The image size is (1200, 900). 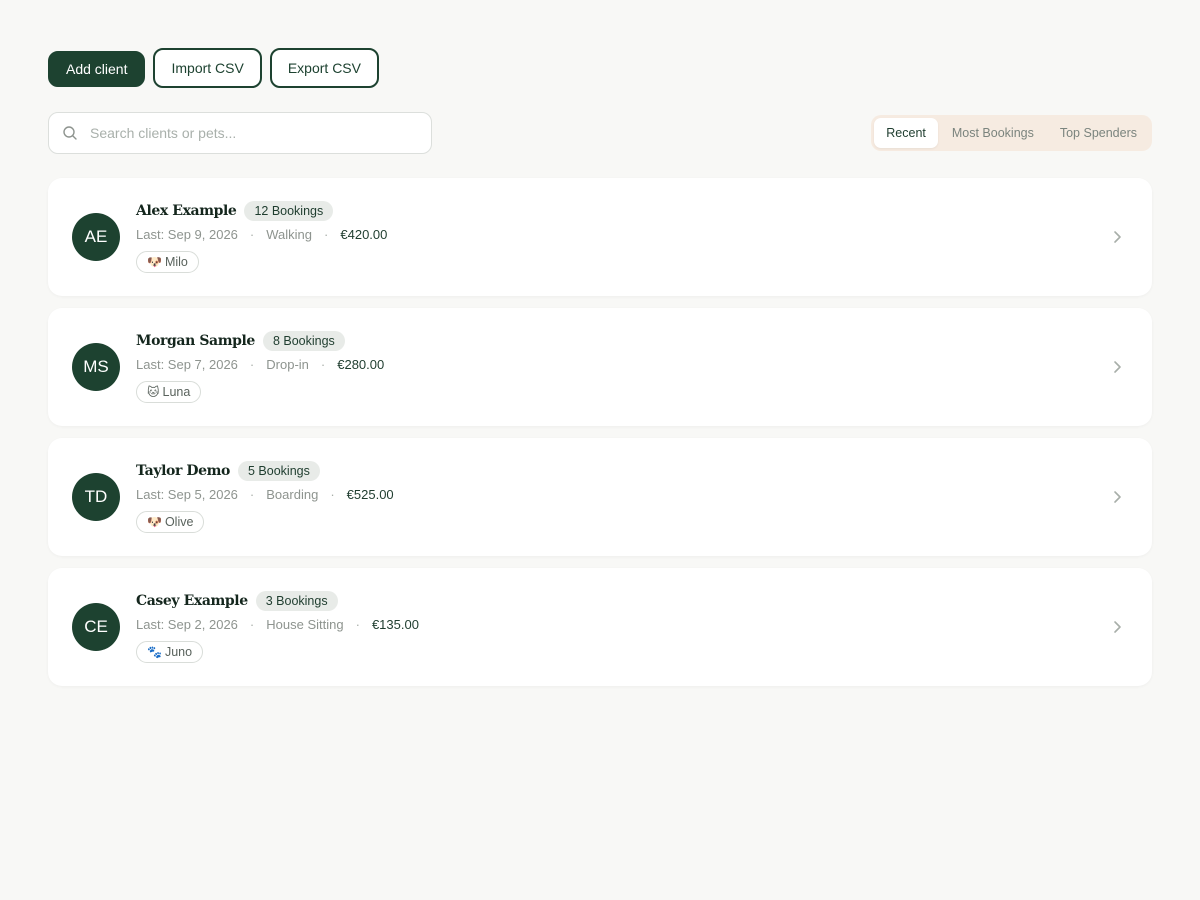 I want to click on client-name: Morgan Sample, so click(x=195, y=341).